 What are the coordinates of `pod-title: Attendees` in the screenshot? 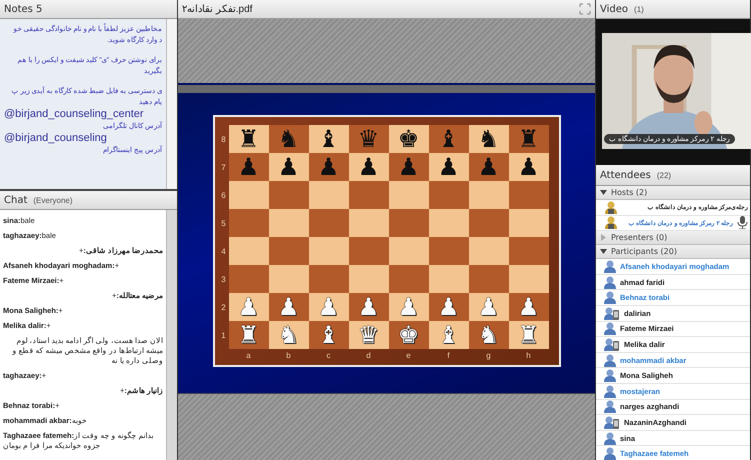 It's located at (625, 175).